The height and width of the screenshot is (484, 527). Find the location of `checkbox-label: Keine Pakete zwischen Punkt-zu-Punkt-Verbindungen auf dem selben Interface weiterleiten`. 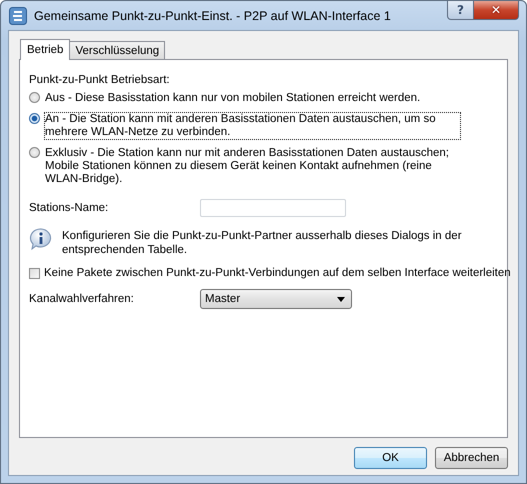

checkbox-label: Keine Pakete zwischen Punkt-zu-Punkt-Verbindungen auf dem selben Interface weiterleiten is located at coordinates (277, 273).